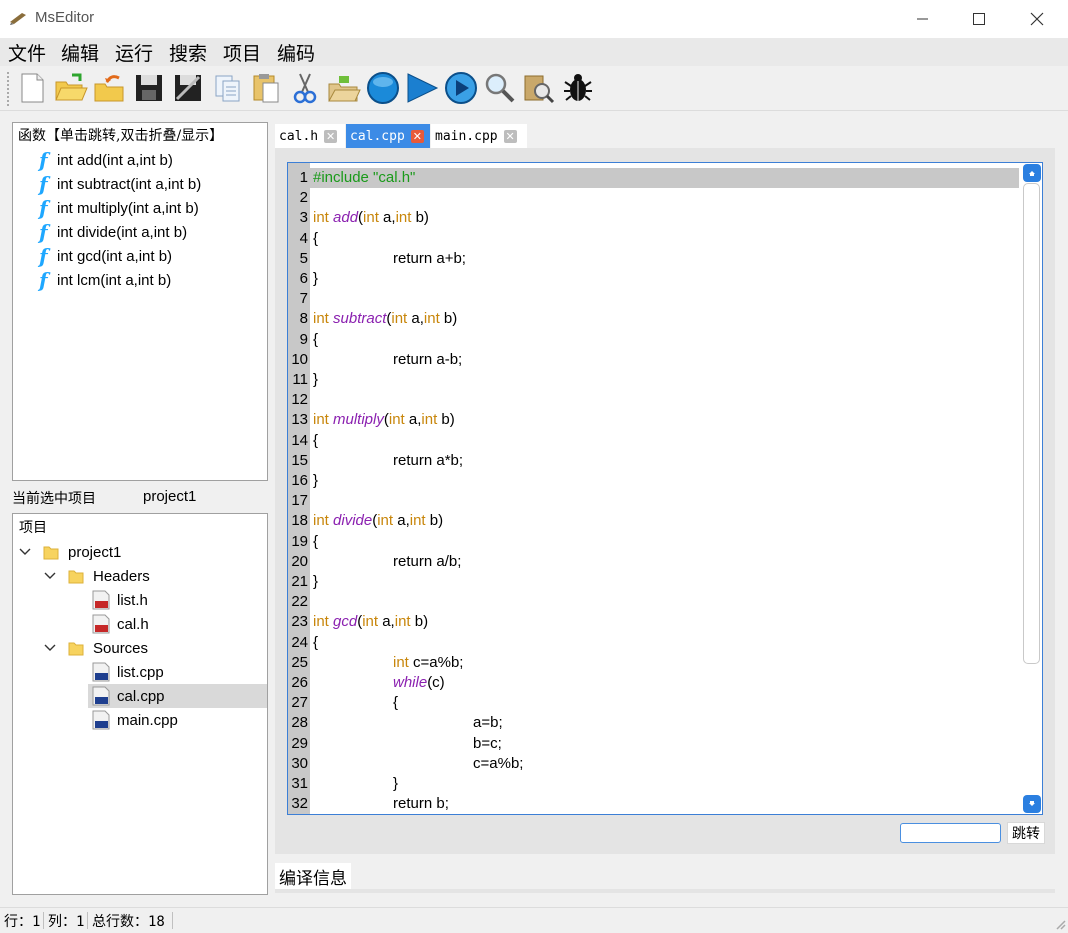 The width and height of the screenshot is (1068, 933). Describe the element at coordinates (110, 88) in the screenshot. I see `open-recent-button` at that location.